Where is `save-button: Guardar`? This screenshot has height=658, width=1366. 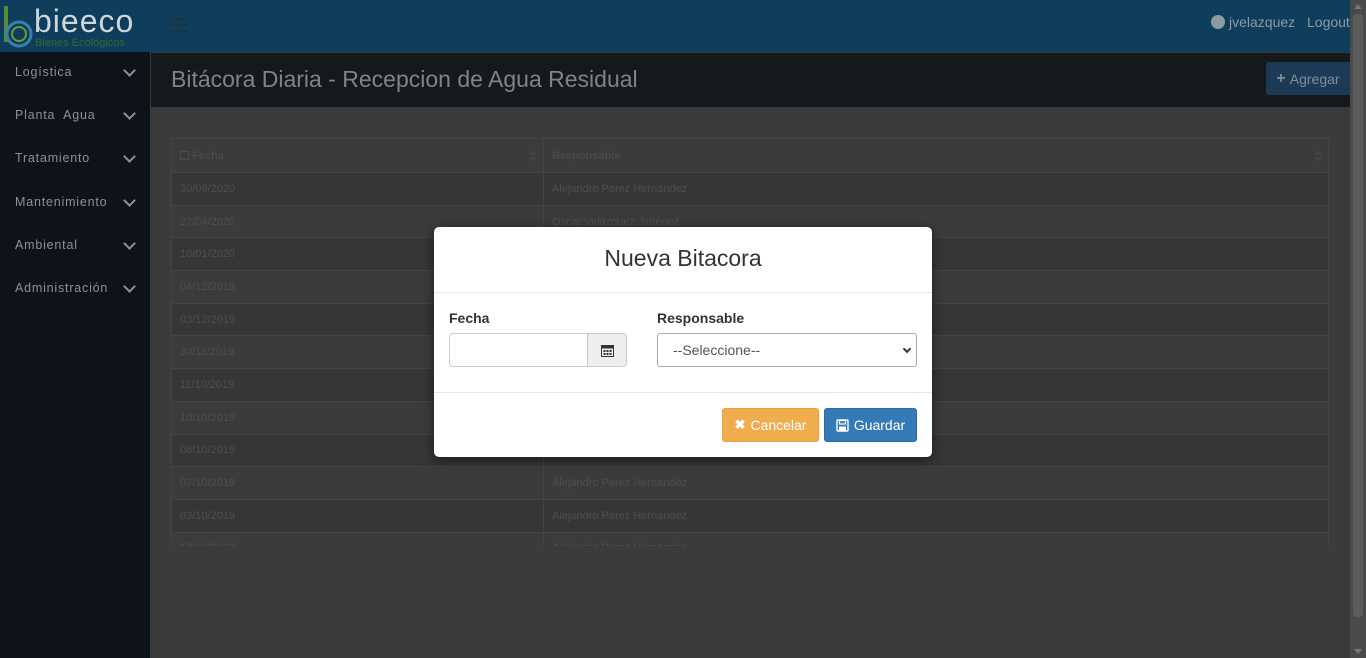 save-button: Guardar is located at coordinates (870, 425).